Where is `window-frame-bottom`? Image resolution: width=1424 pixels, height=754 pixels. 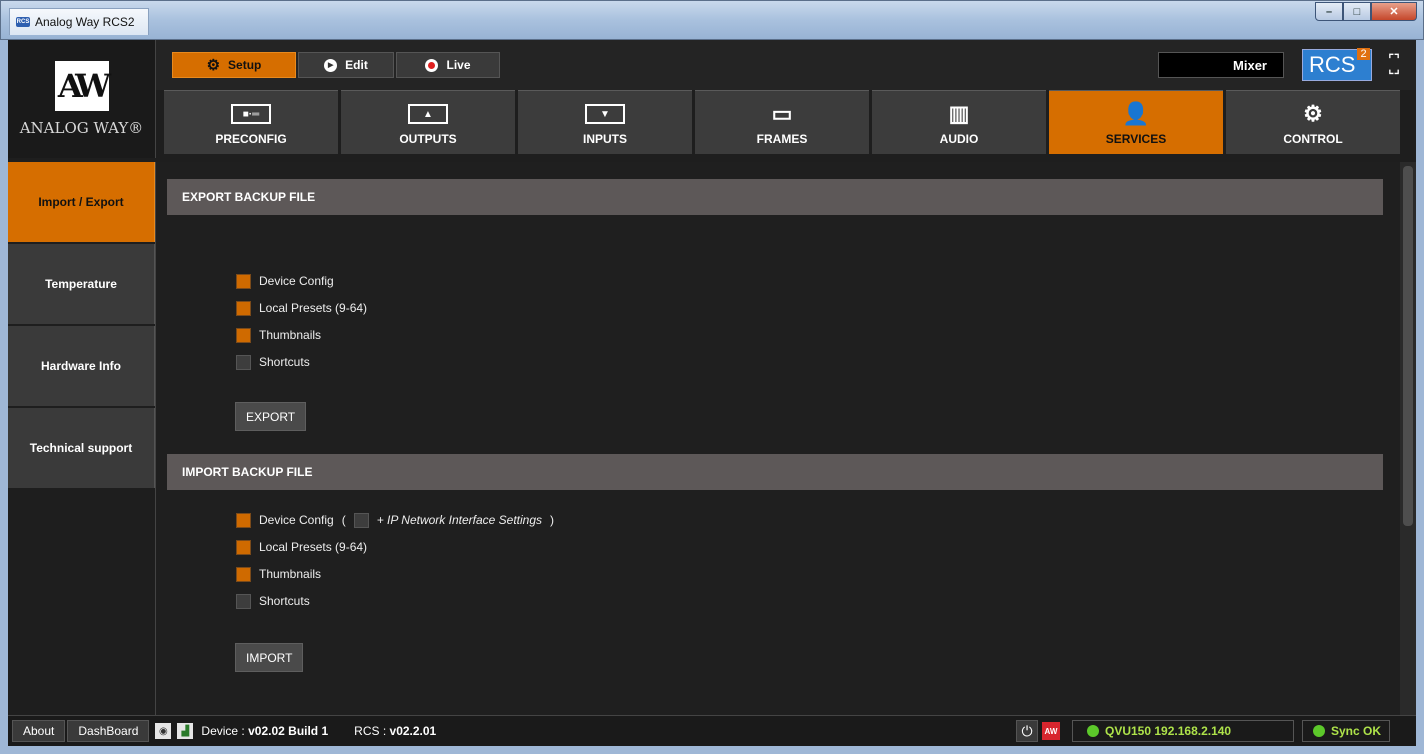
window-frame-bottom is located at coordinates (712, 750).